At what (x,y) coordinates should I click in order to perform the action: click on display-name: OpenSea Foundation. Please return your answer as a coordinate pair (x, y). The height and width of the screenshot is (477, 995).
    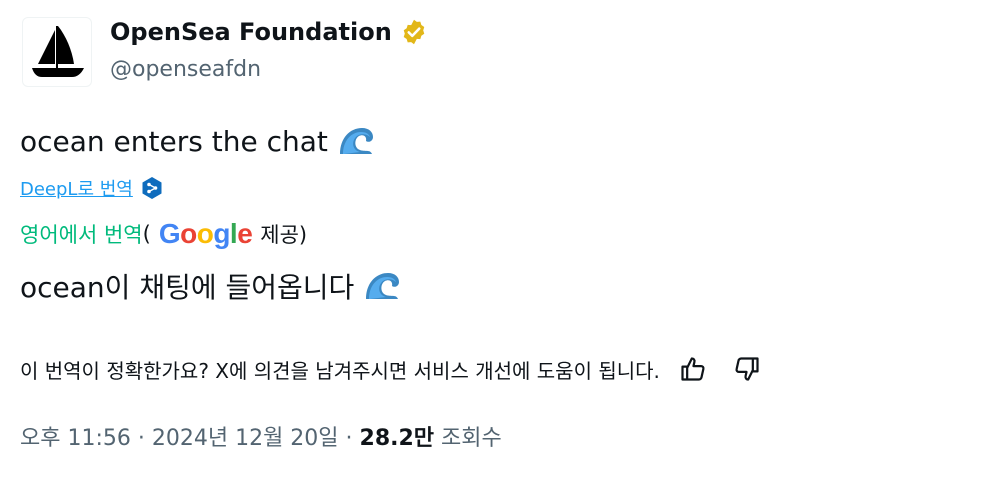
    Looking at the image, I should click on (269, 32).